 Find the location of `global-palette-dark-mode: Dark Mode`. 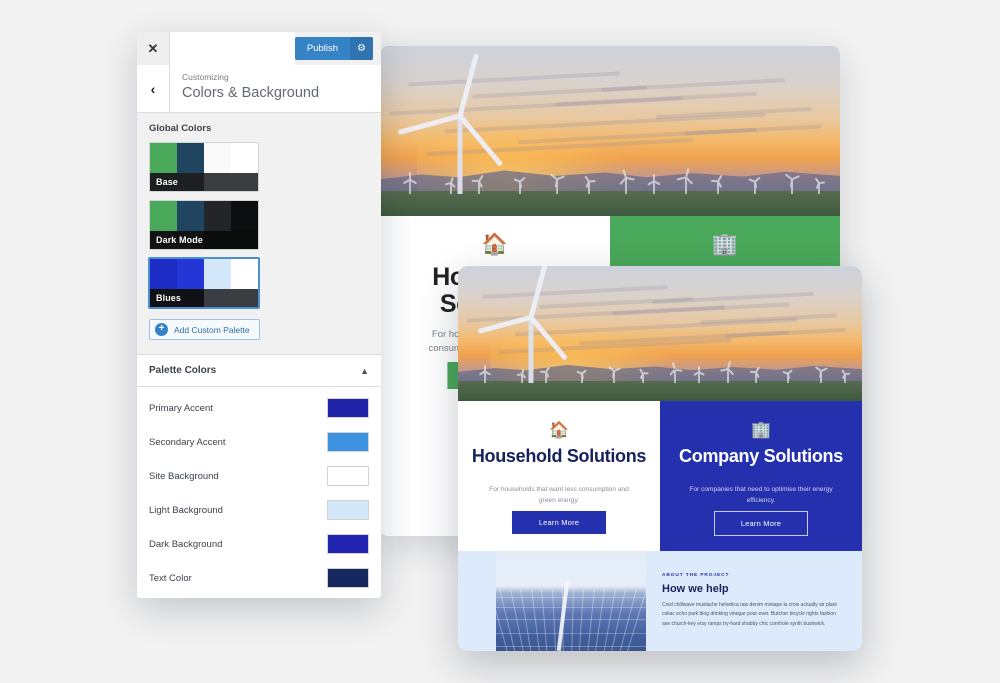

global-palette-dark-mode: Dark Mode is located at coordinates (204, 225).